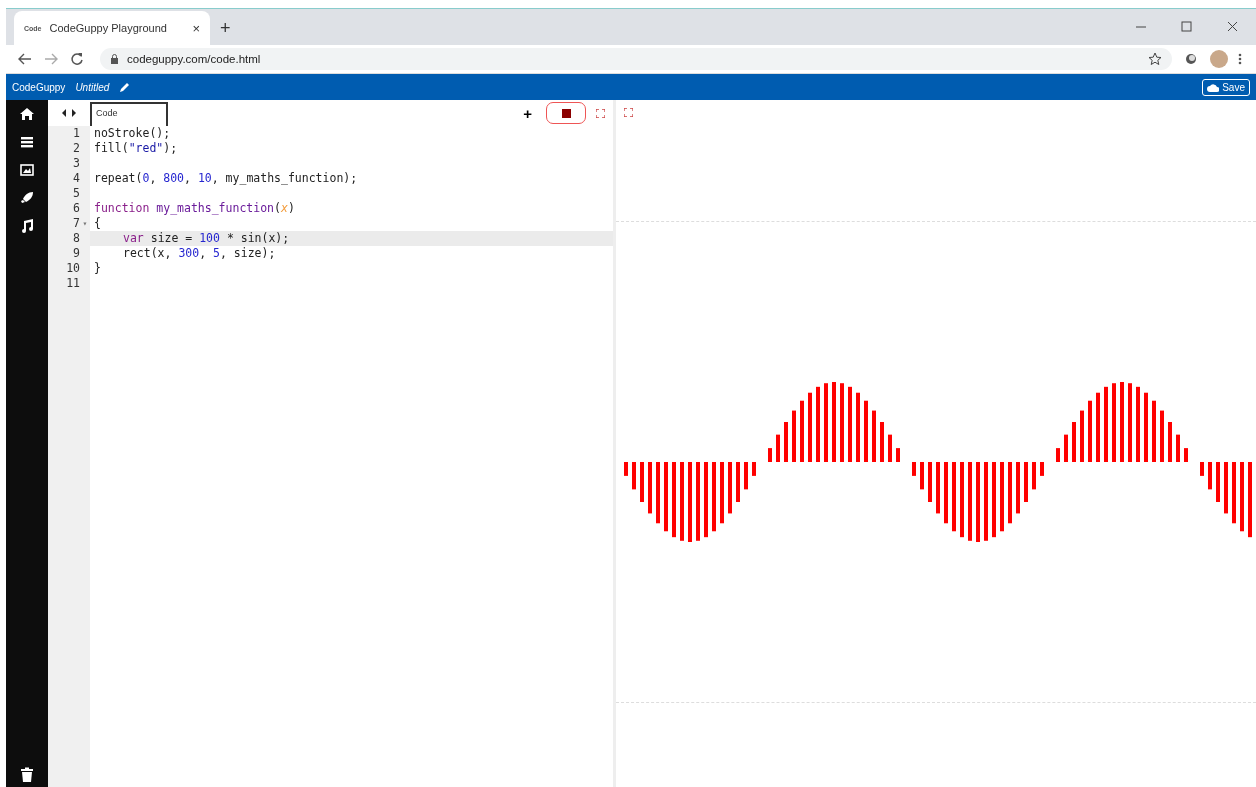  Describe the element at coordinates (125, 87) in the screenshot. I see `pencil-icon` at that location.